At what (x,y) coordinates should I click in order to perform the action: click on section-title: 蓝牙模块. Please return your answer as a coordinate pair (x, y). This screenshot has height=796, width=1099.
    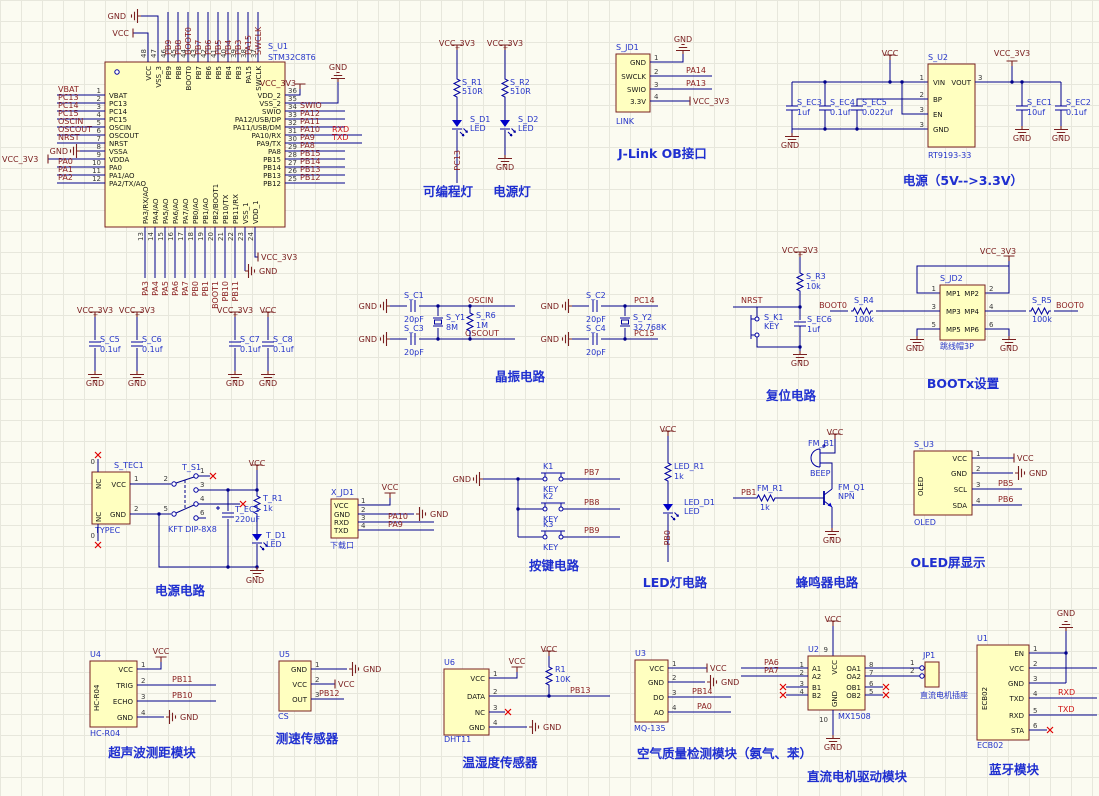
    Looking at the image, I should click on (1014, 769).